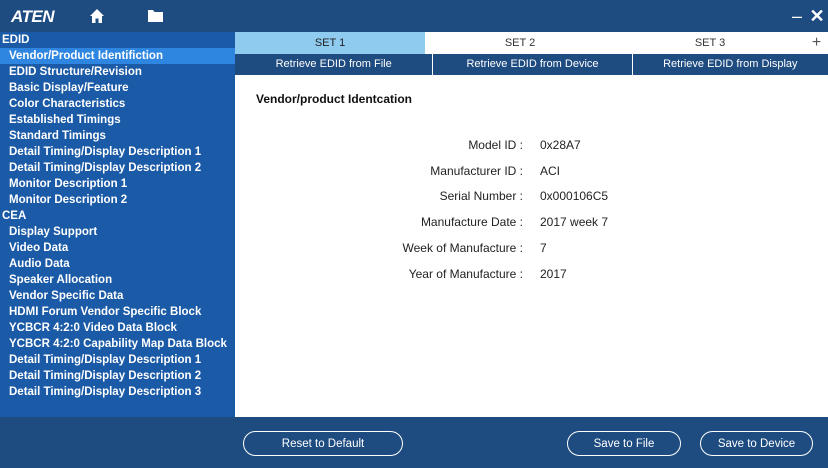  What do you see at coordinates (553, 274) in the screenshot?
I see `field-value: 2017` at bounding box center [553, 274].